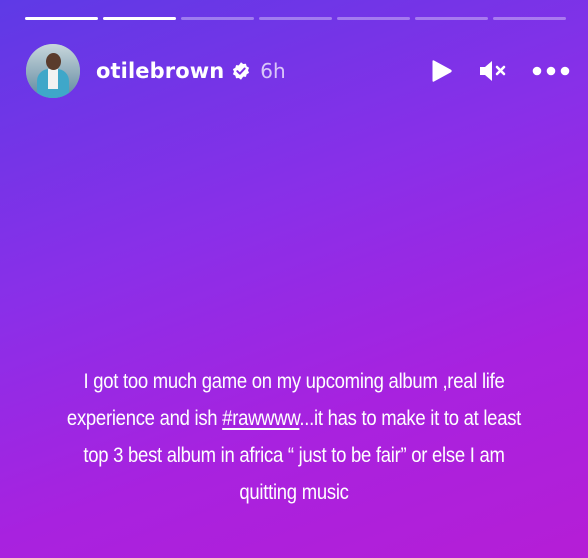 Image resolution: width=588 pixels, height=558 pixels. I want to click on hashtag-link: #rawwww, so click(260, 418).